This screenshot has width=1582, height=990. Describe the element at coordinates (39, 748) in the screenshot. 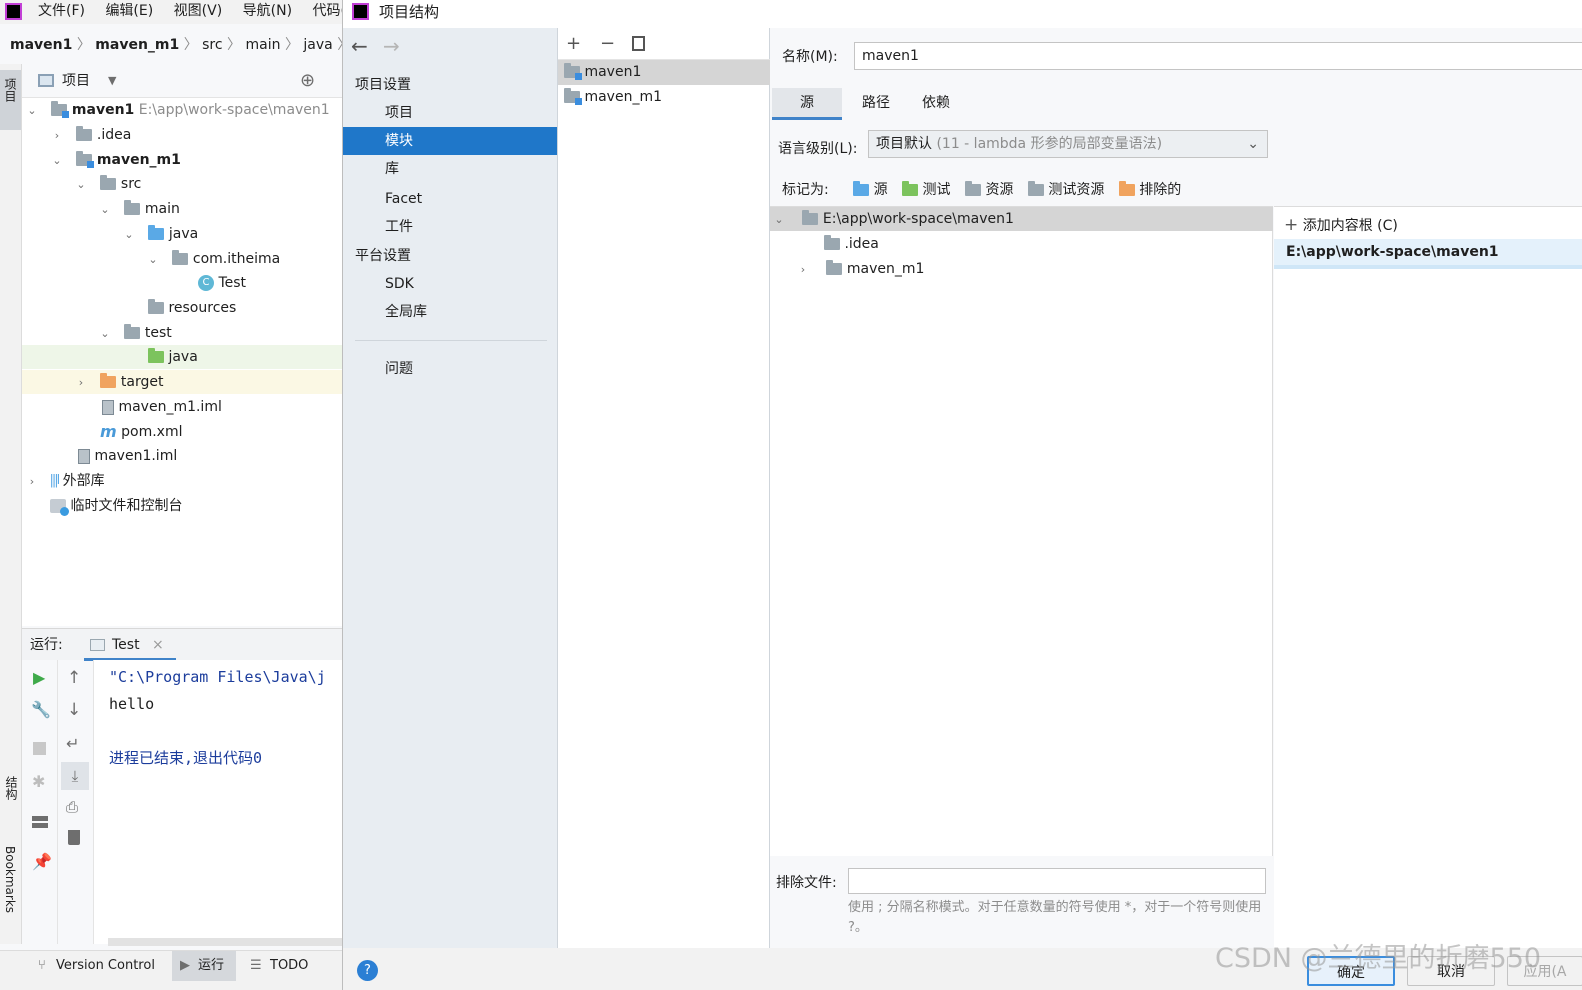

I see `stop-icon` at that location.